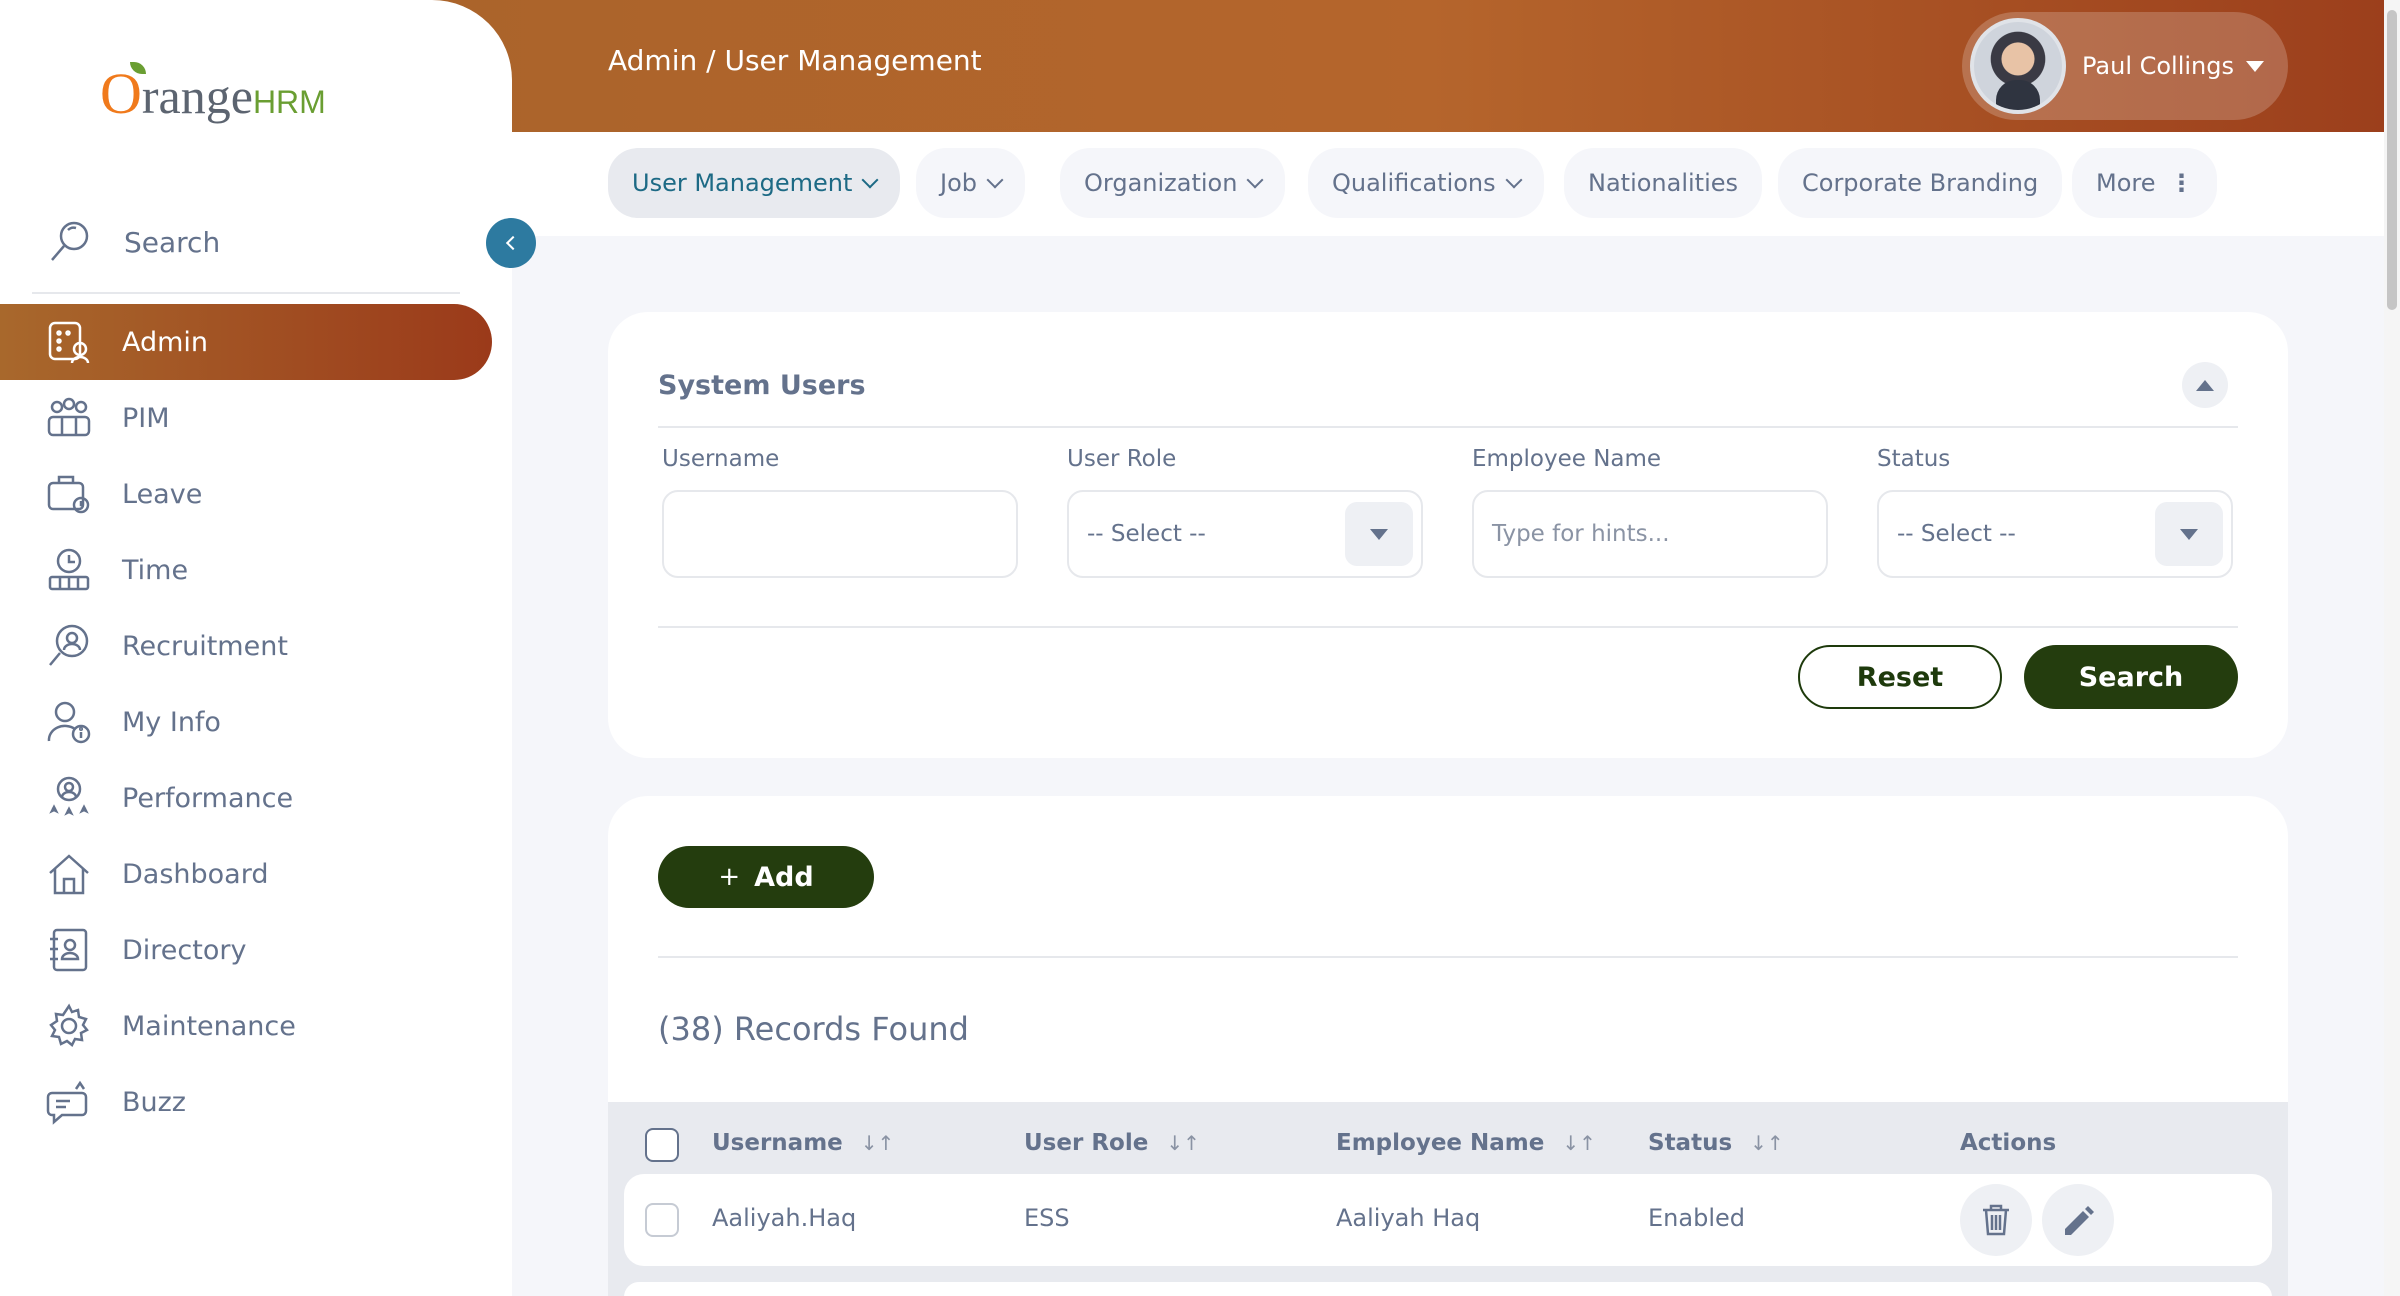 The width and height of the screenshot is (2400, 1296). I want to click on sidebar-item-label: PIM, so click(146, 418).